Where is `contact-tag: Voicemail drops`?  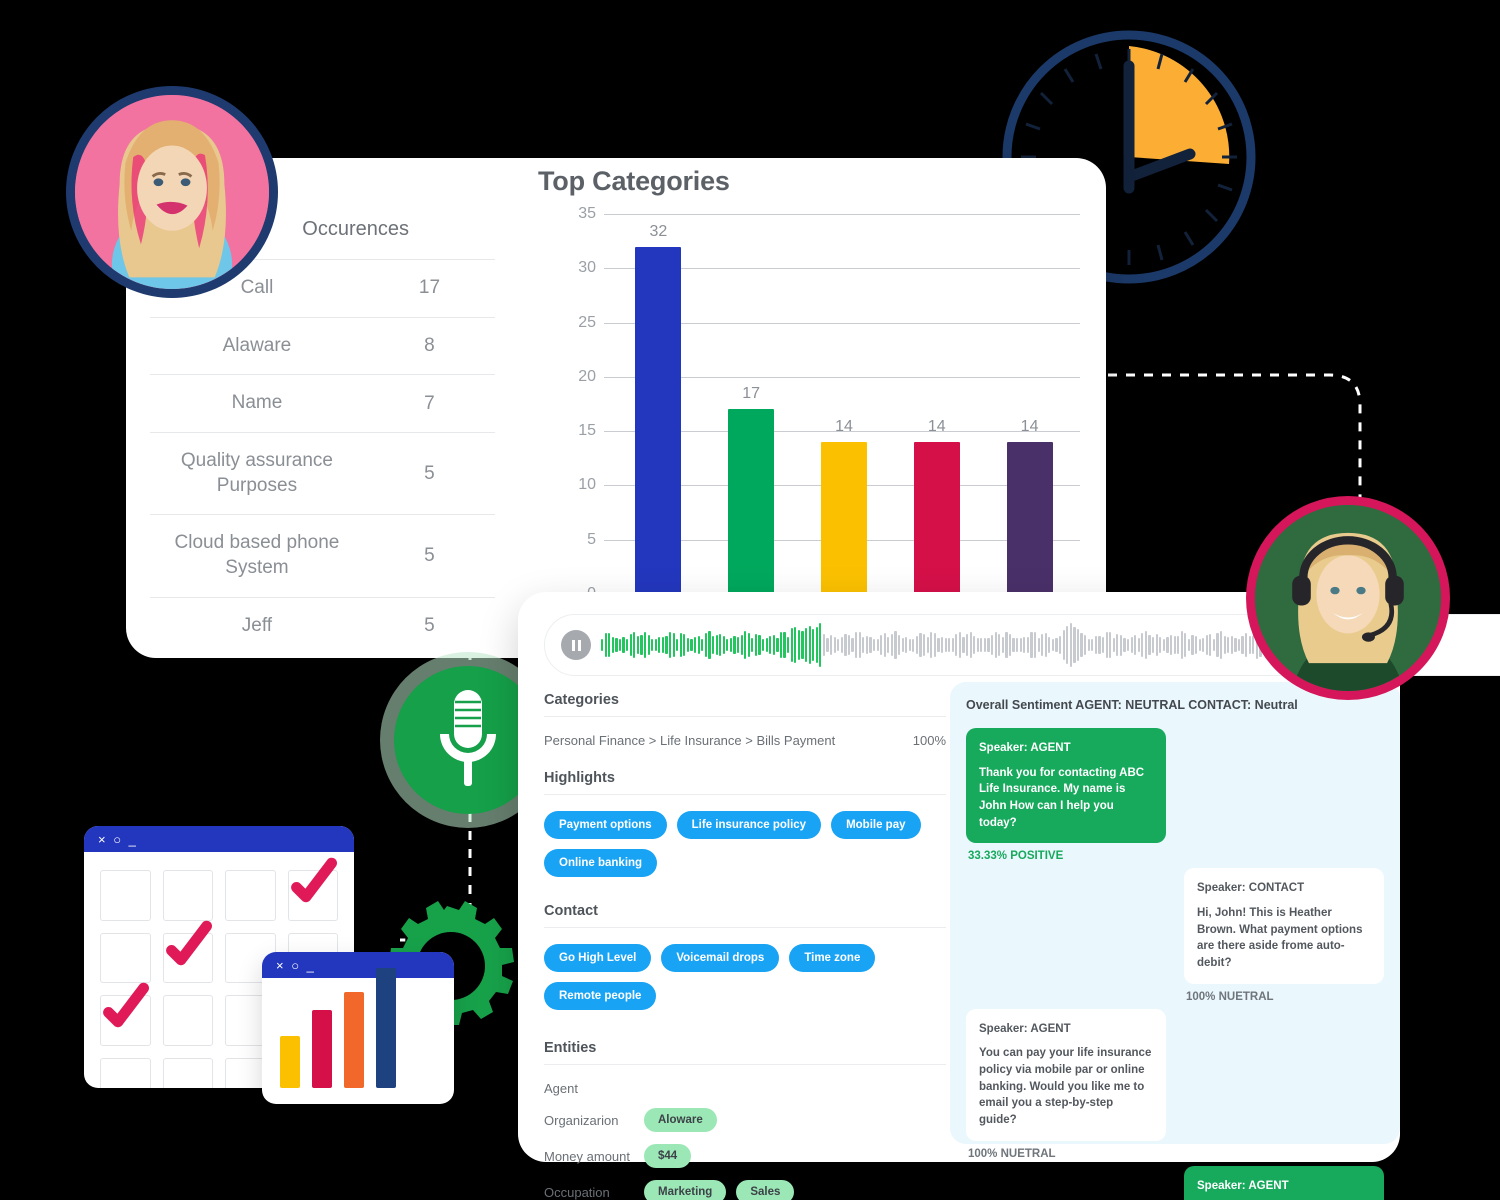 contact-tag: Voicemail drops is located at coordinates (720, 958).